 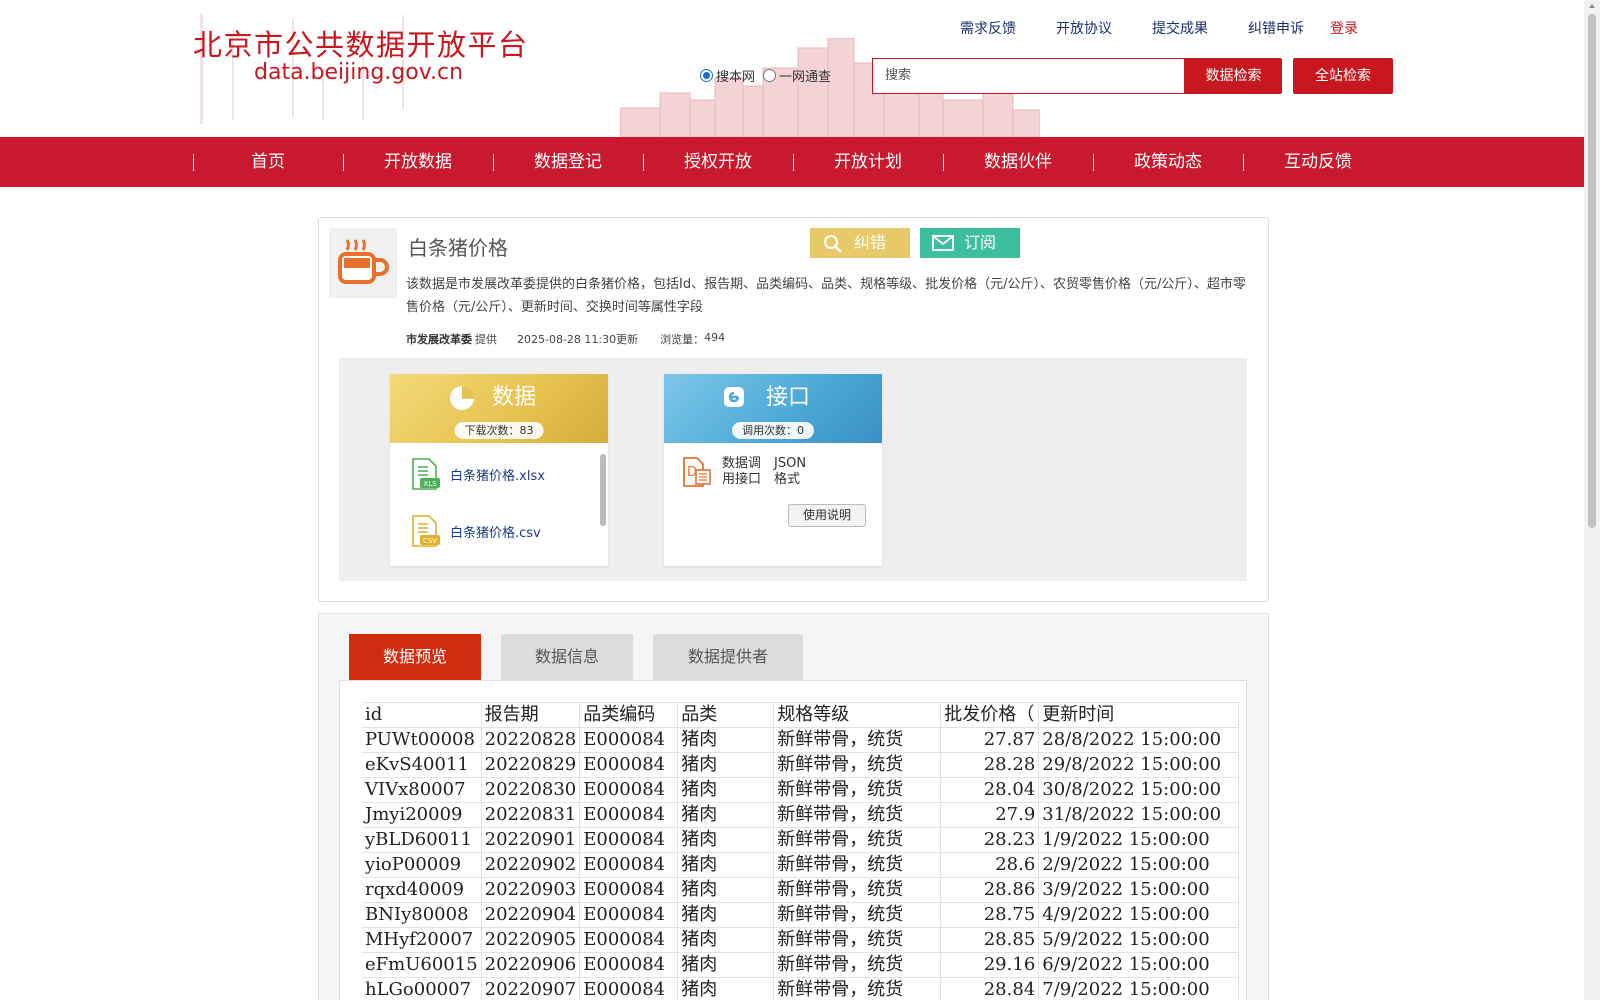 What do you see at coordinates (415, 657) in the screenshot?
I see `tab-data-preview: 数据预览` at bounding box center [415, 657].